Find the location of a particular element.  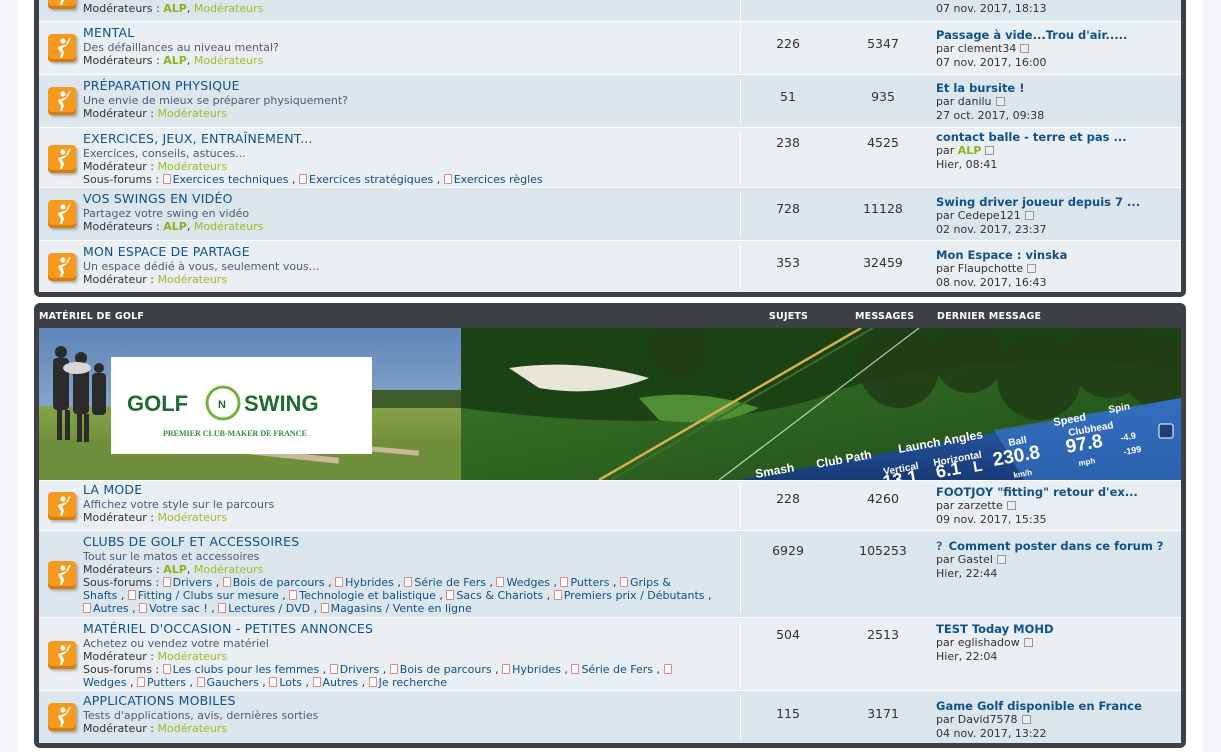

forum-title-link: VOS SWINGS EN VIDÉO is located at coordinates (158, 198).